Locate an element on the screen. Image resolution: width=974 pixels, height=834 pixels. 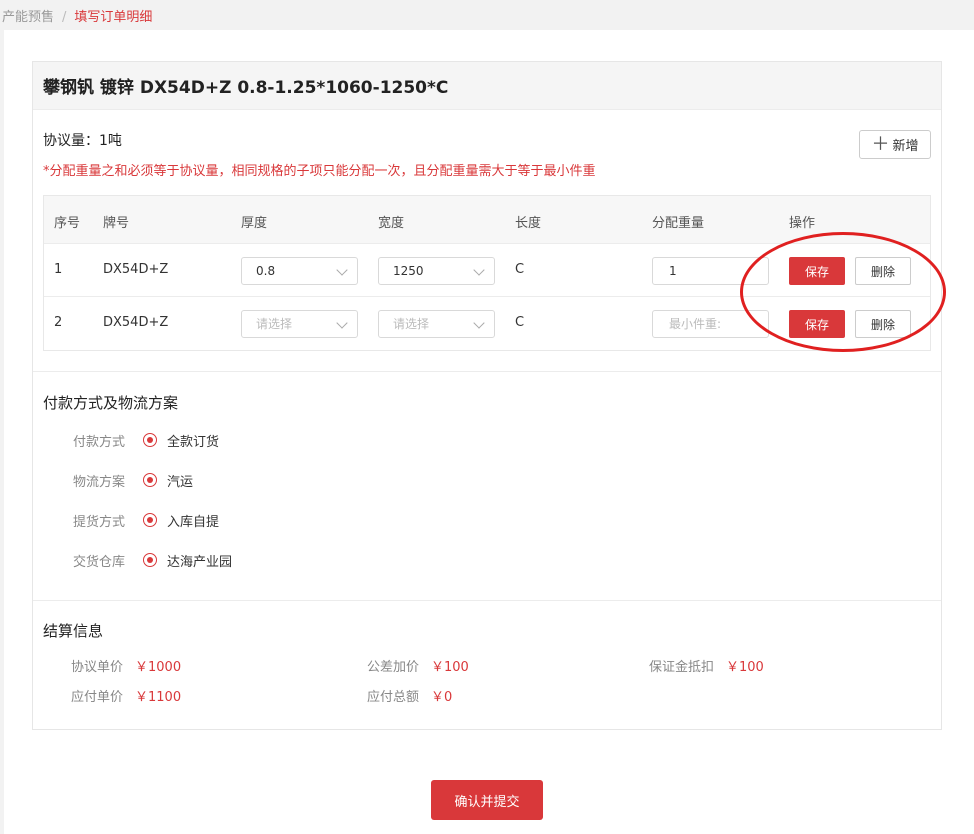
breadcrumb-current: 填写订单明细 is located at coordinates (113, 17).